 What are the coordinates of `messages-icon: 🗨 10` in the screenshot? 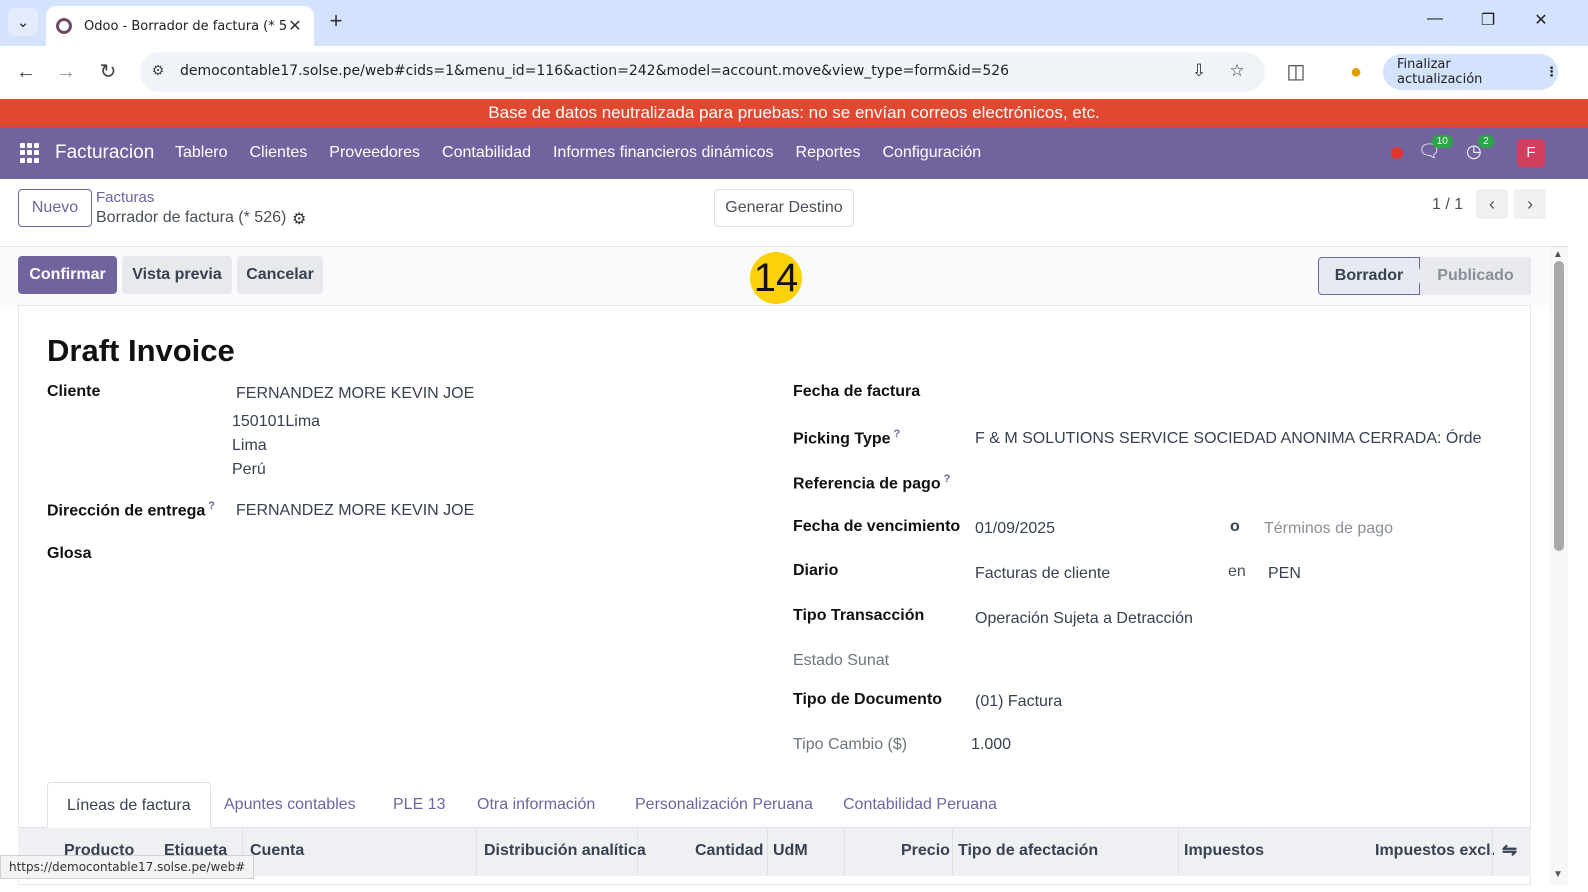 It's located at (1435, 148).